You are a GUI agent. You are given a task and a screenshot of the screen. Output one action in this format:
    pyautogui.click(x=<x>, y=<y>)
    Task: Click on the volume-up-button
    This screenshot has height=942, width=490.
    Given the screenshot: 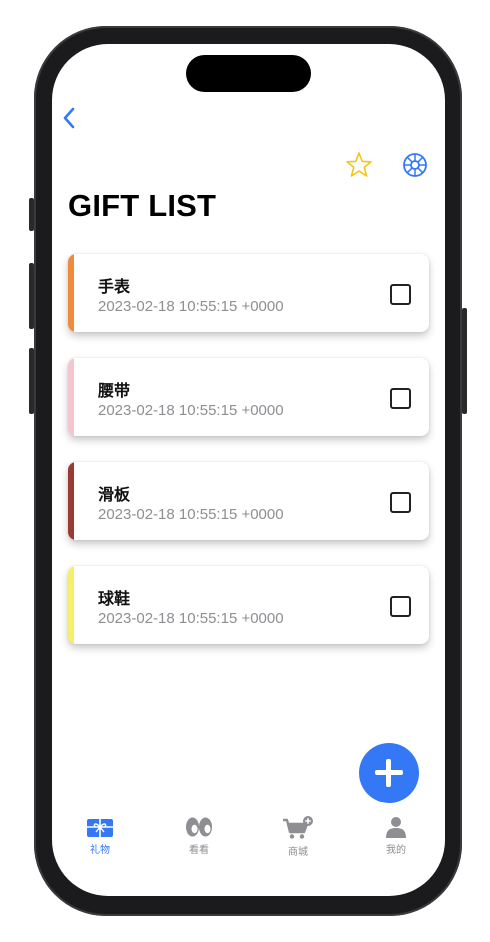 What is the action you would take?
    pyautogui.click(x=31, y=296)
    